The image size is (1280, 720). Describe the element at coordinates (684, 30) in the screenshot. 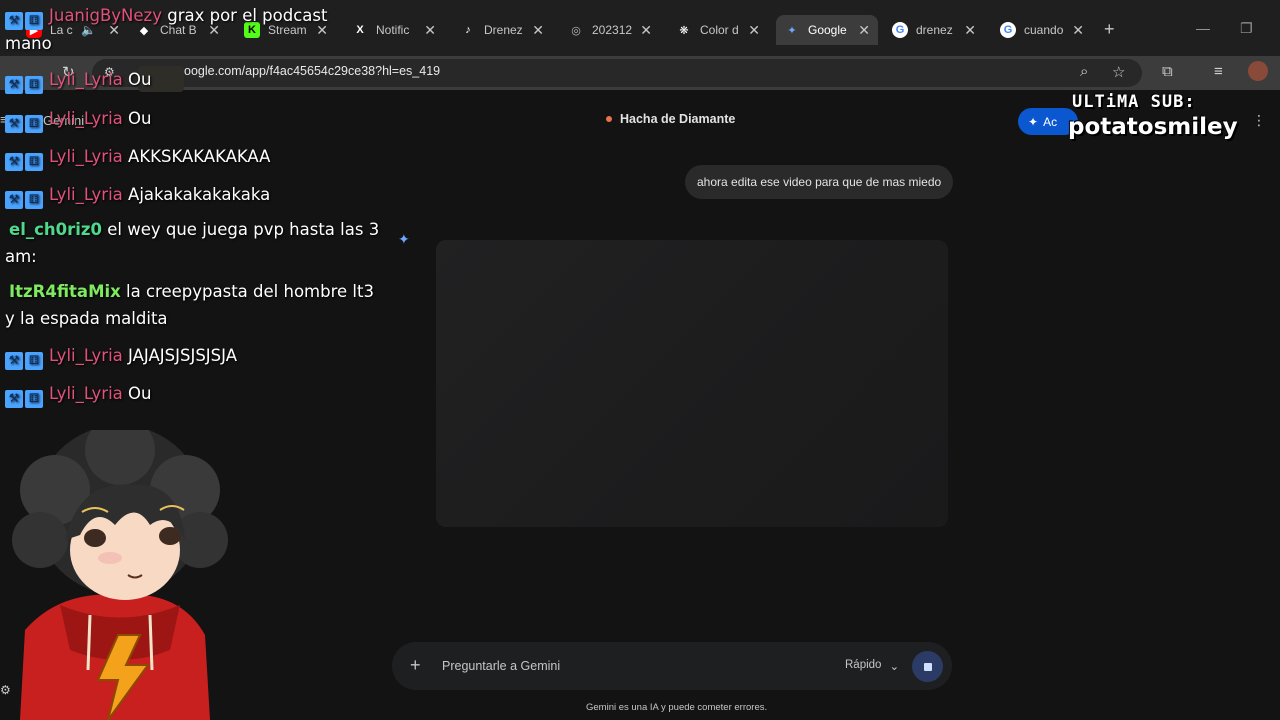

I see `openai-icon: ❋` at that location.